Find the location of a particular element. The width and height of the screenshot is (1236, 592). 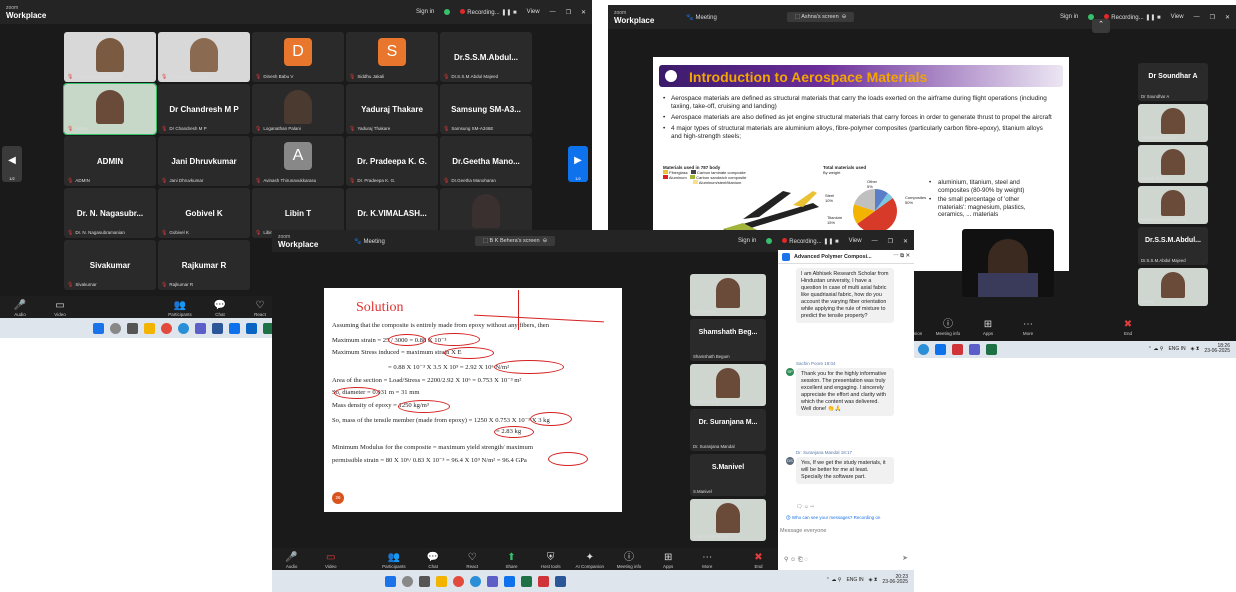

participant-tile: D 🎙 Dinesh Babu V is located at coordinates (298, 57).